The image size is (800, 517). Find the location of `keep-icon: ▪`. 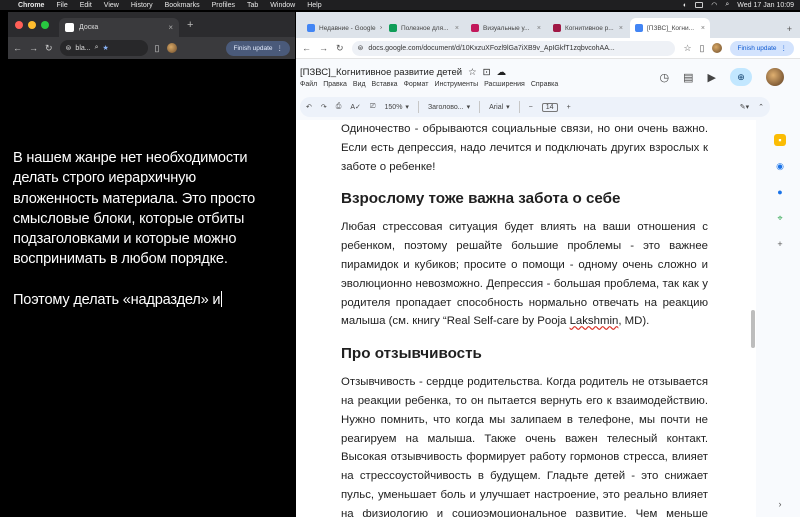

keep-icon: ▪ is located at coordinates (780, 140).